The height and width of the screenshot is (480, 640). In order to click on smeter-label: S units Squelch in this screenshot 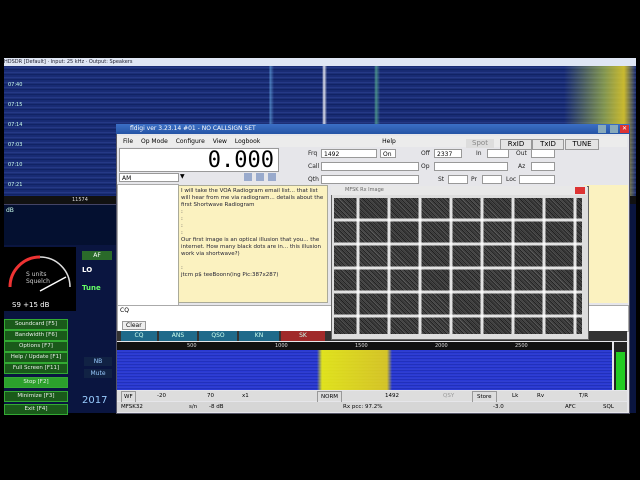, I will do `click(38, 278)`.